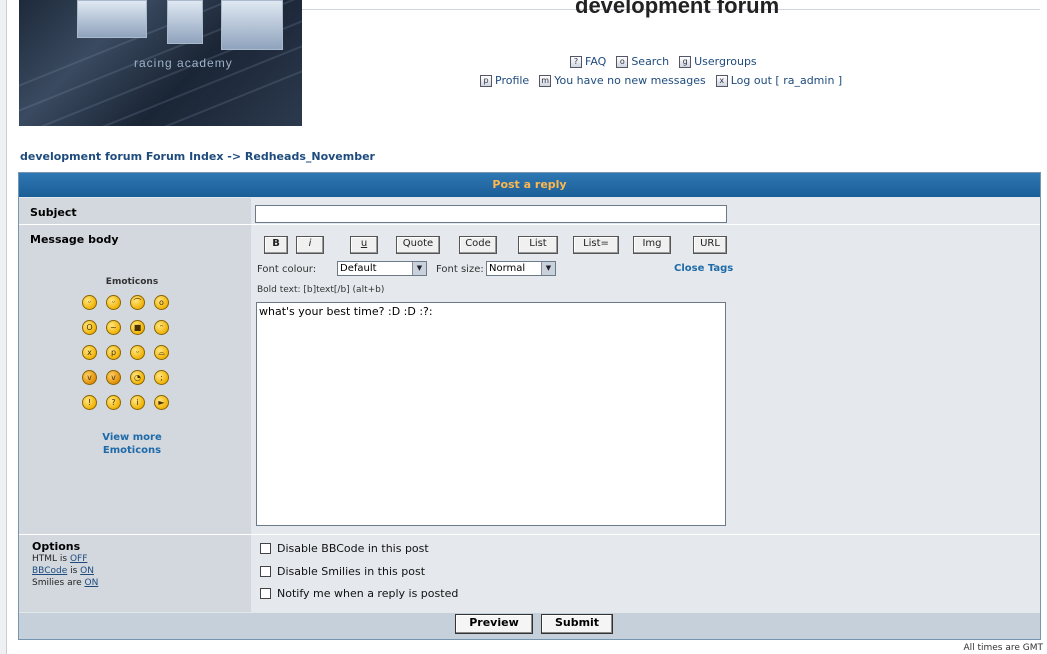 The height and width of the screenshot is (654, 1047). What do you see at coordinates (89, 327) in the screenshot?
I see `emoticon-icon: O` at bounding box center [89, 327].